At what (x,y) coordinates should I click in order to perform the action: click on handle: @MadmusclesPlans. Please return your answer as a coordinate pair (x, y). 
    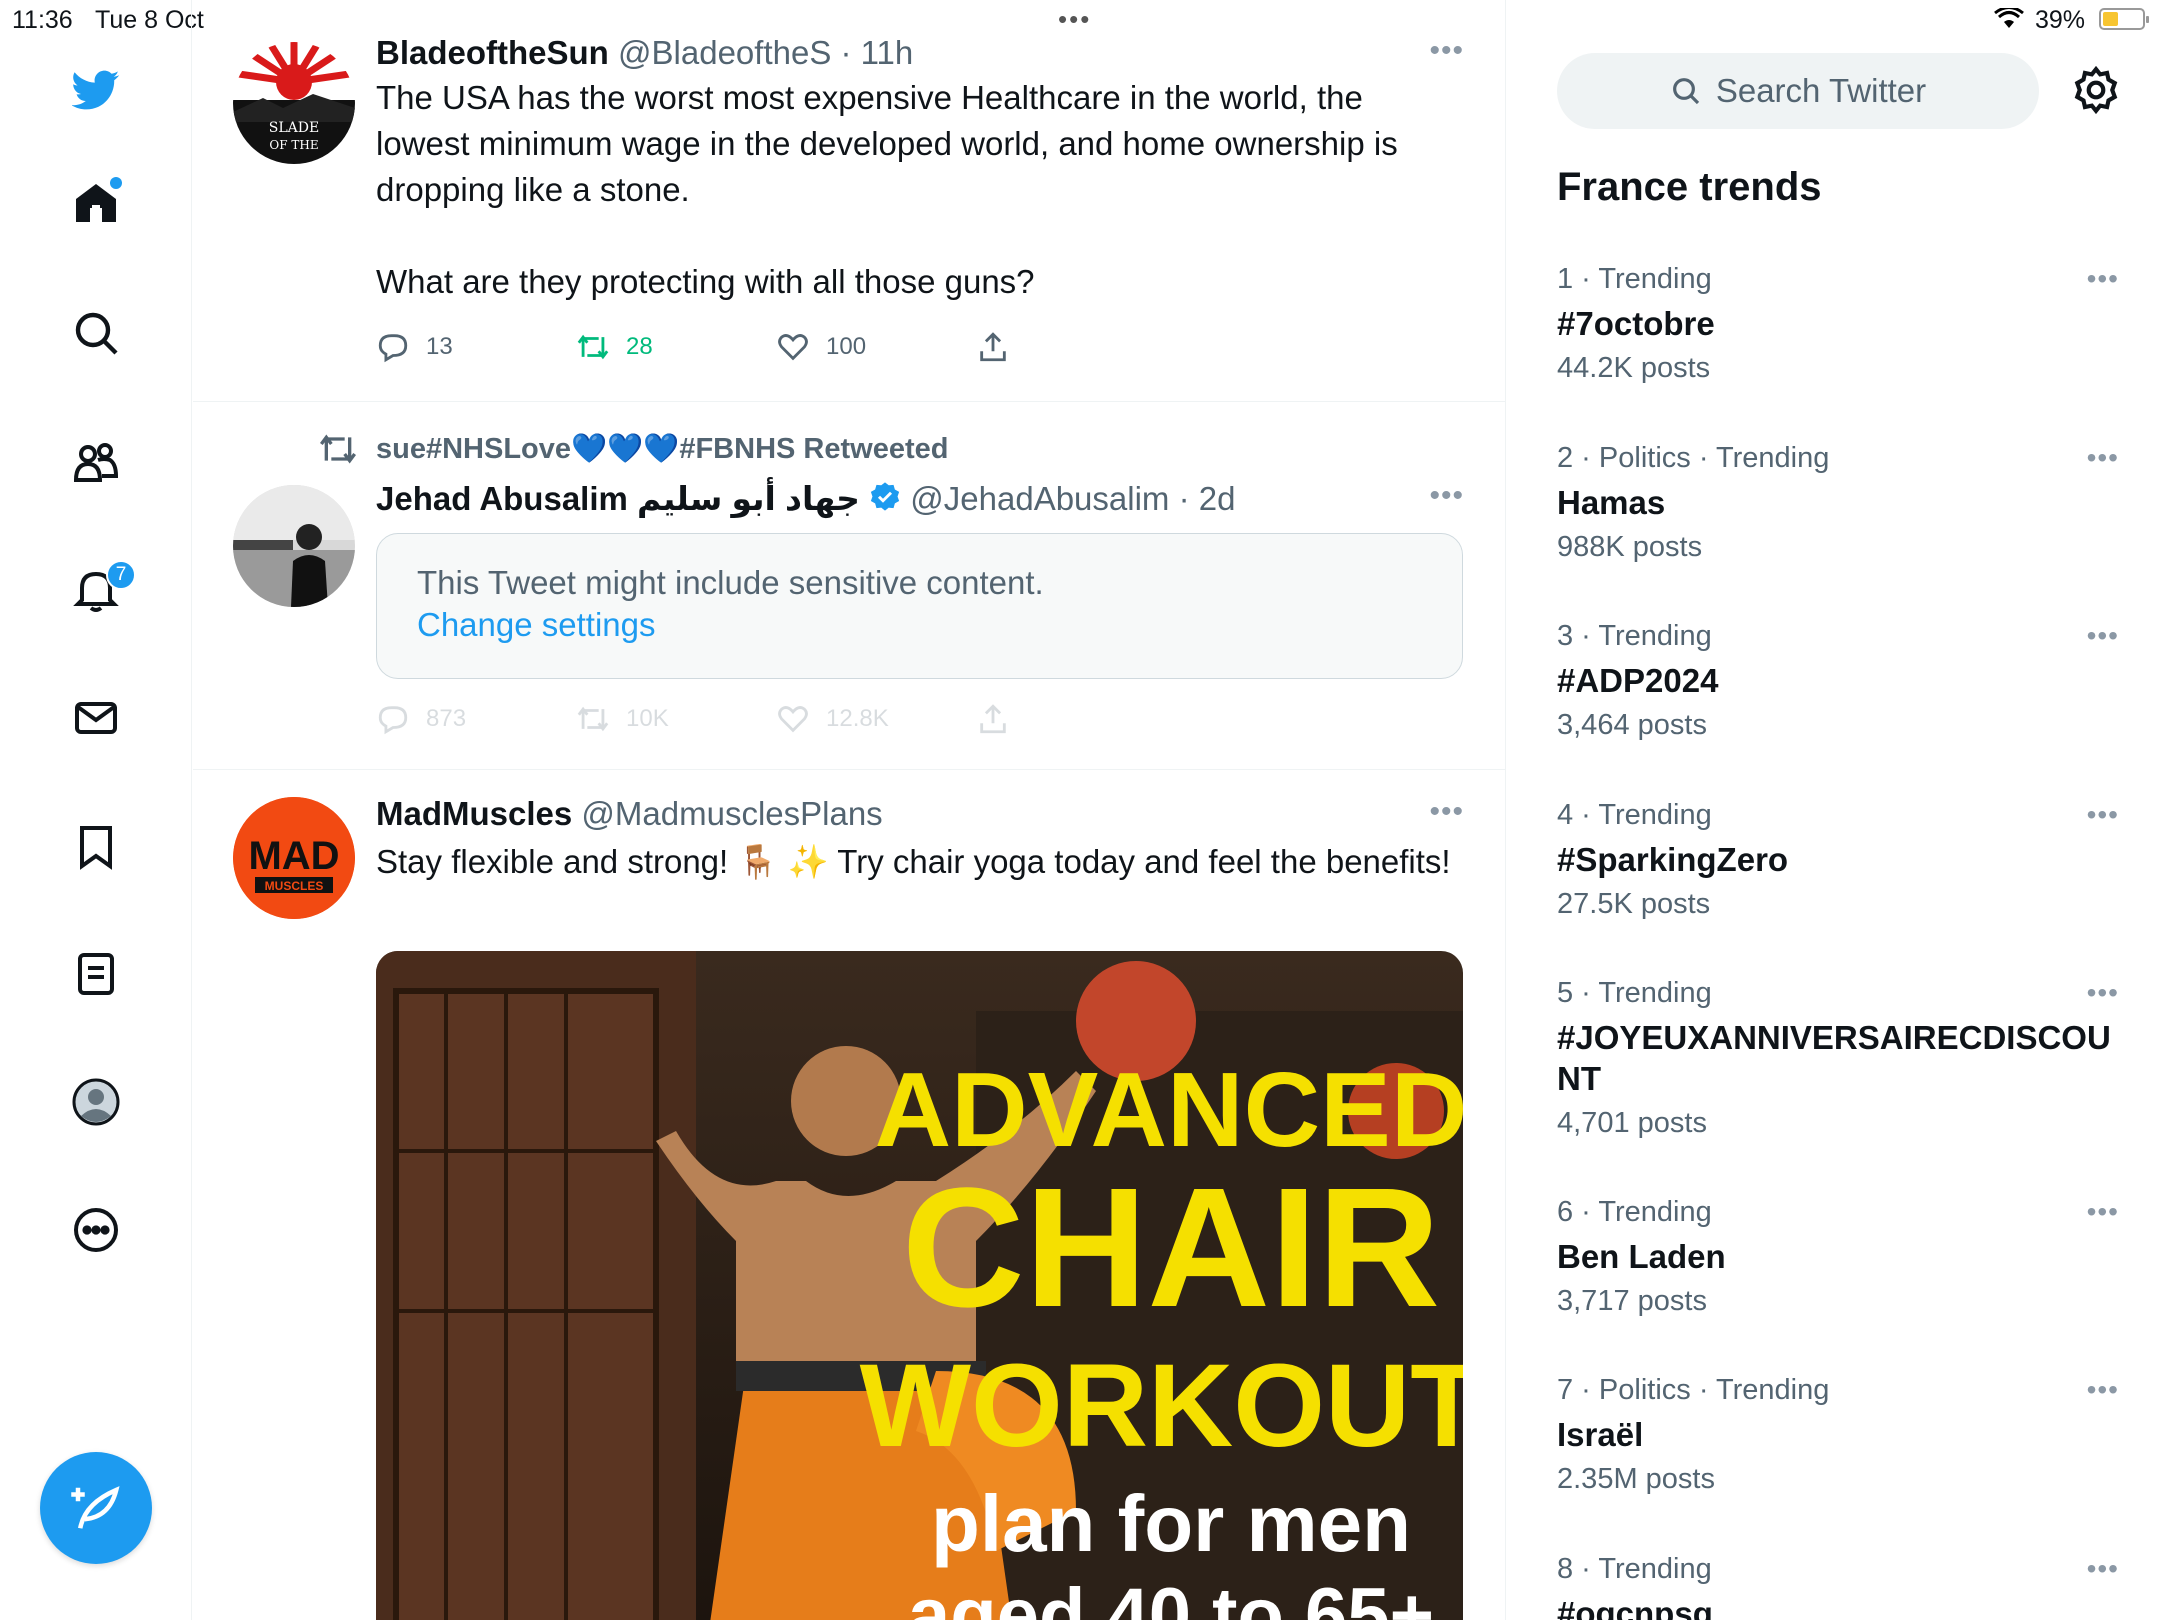
    Looking at the image, I should click on (731, 813).